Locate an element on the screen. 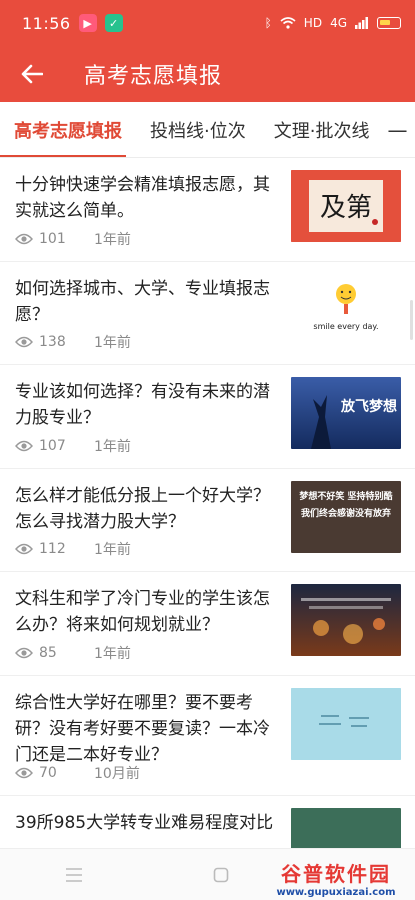 The height and width of the screenshot is (900, 415). app-header: 高考志愿填报 is located at coordinates (207, 74).